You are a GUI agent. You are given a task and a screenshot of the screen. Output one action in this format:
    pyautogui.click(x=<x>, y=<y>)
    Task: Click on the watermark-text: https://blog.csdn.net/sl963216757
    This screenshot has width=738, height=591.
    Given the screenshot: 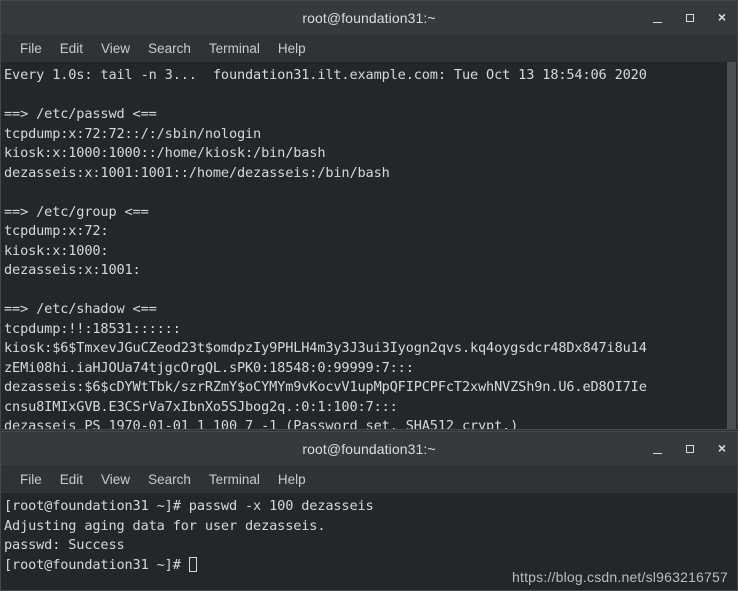 What is the action you would take?
    pyautogui.click(x=620, y=577)
    